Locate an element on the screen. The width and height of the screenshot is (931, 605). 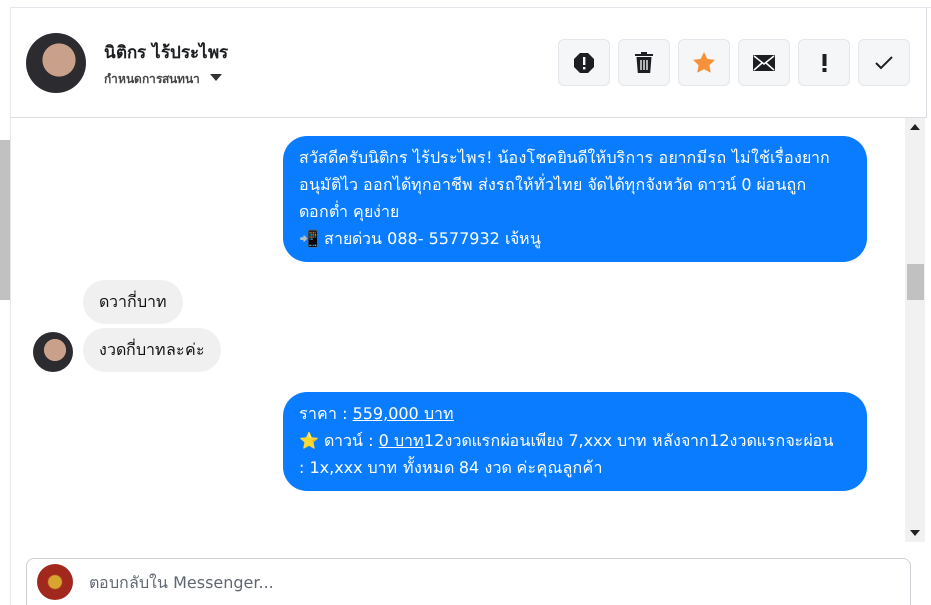
mail-button is located at coordinates (764, 62).